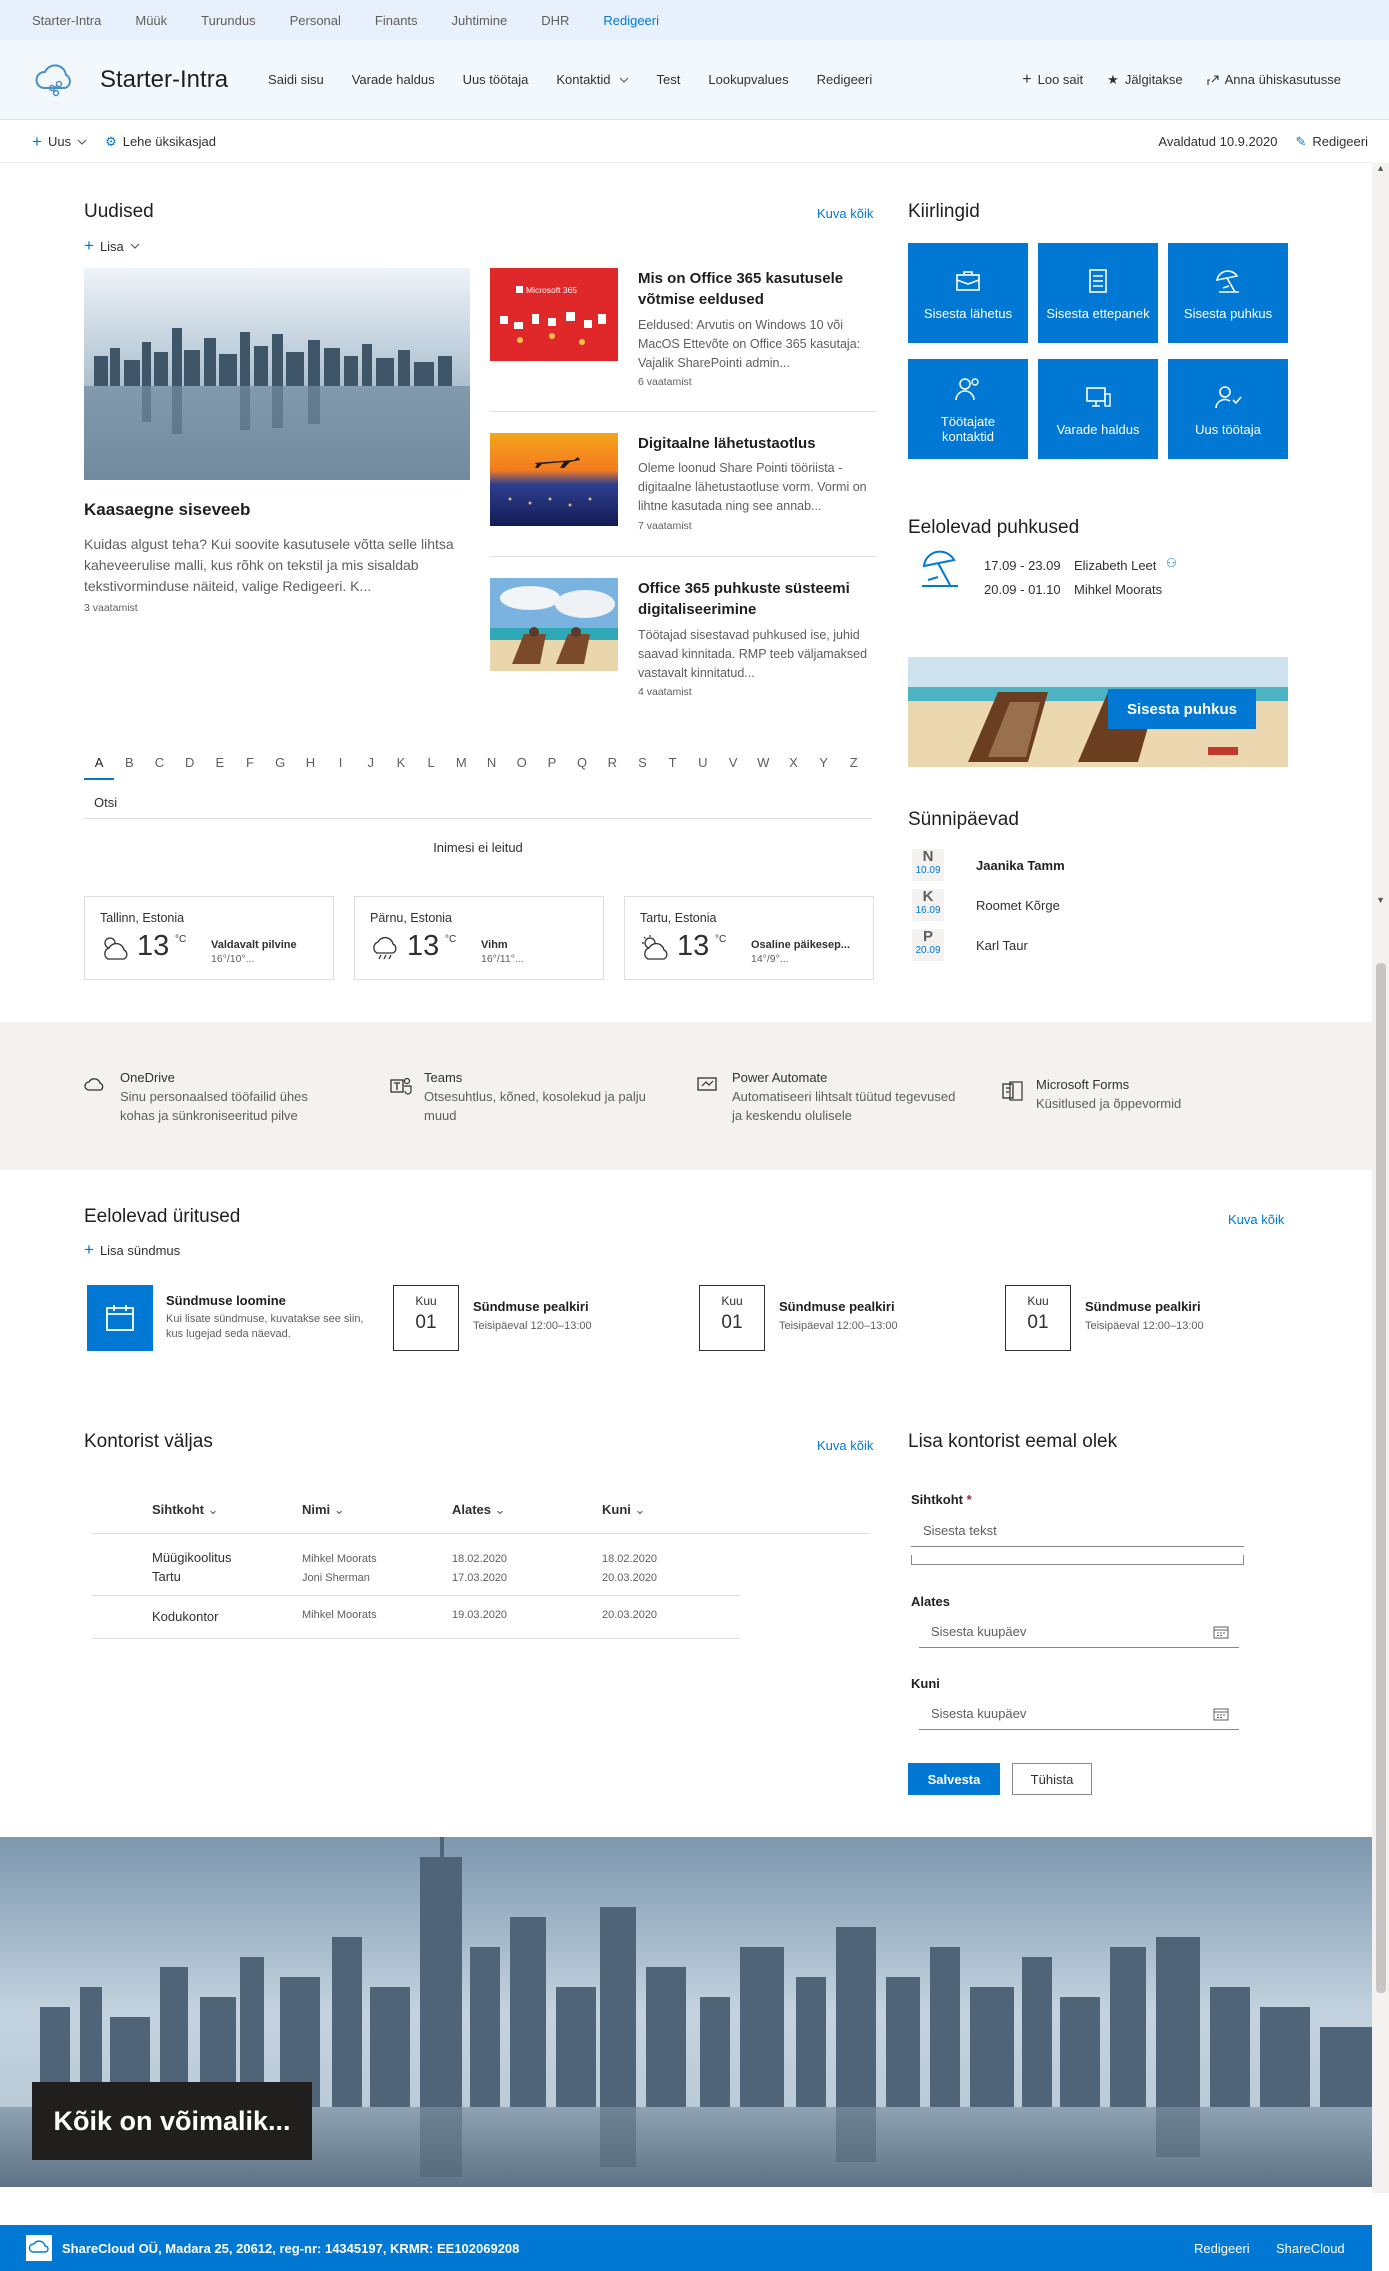 This screenshot has height=2271, width=1389. I want to click on letter-filter: Y, so click(824, 762).